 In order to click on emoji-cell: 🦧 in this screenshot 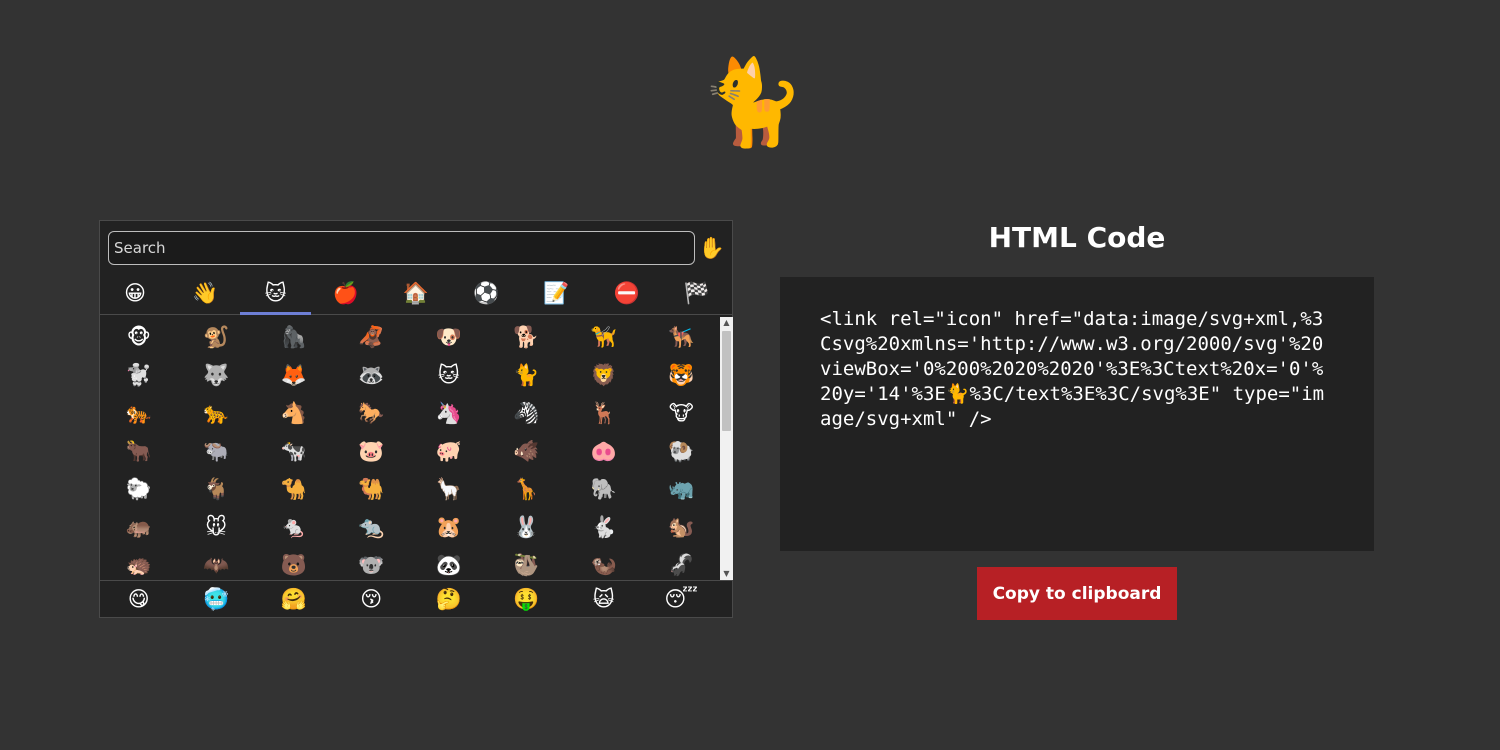, I will do `click(372, 337)`.